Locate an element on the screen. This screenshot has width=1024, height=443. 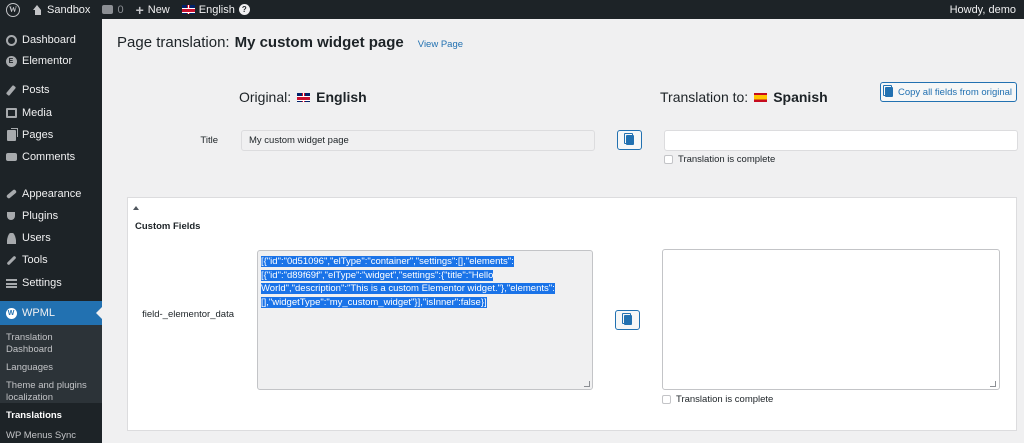
submenu-item-wp-menus-sync: WP Menus Sync is located at coordinates (52, 436).